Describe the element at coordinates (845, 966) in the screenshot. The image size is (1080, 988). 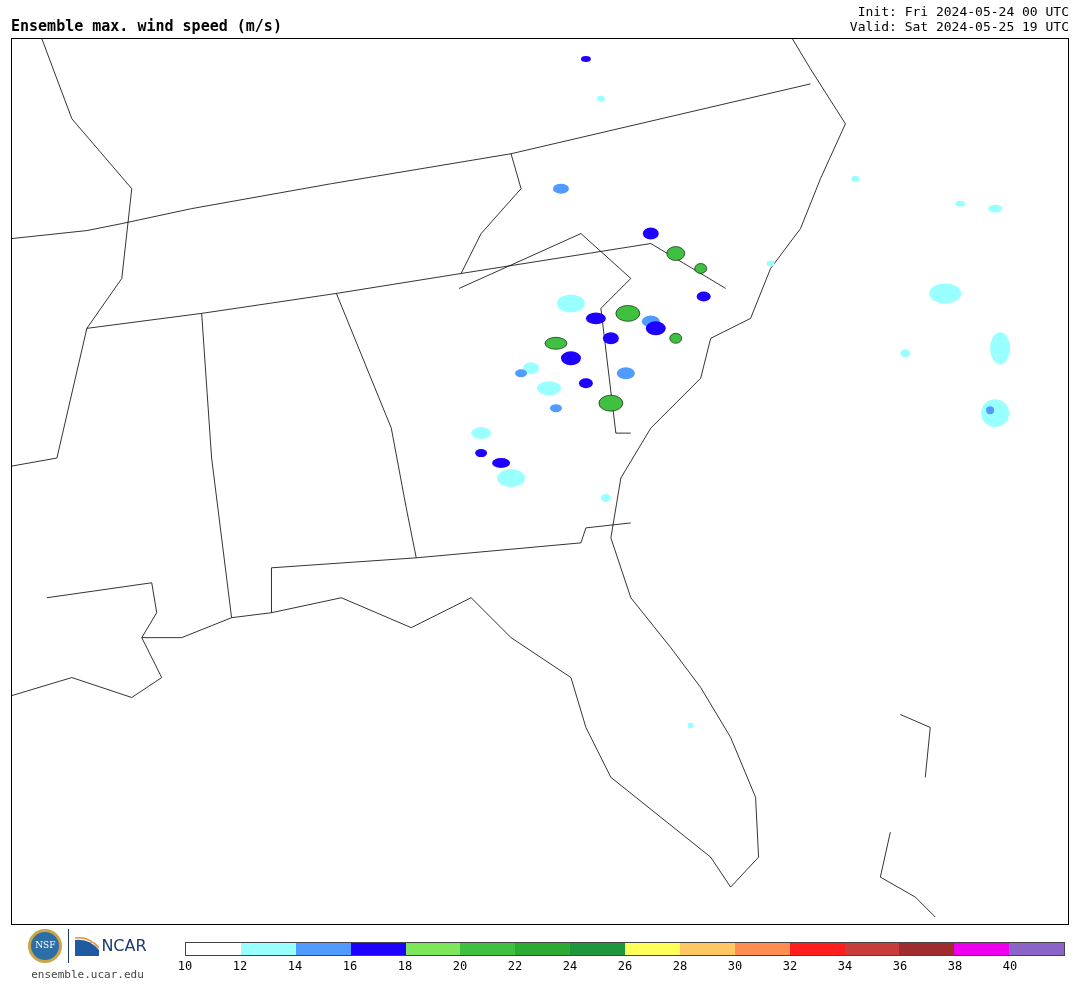
I see `scale-tick-label: 34` at that location.